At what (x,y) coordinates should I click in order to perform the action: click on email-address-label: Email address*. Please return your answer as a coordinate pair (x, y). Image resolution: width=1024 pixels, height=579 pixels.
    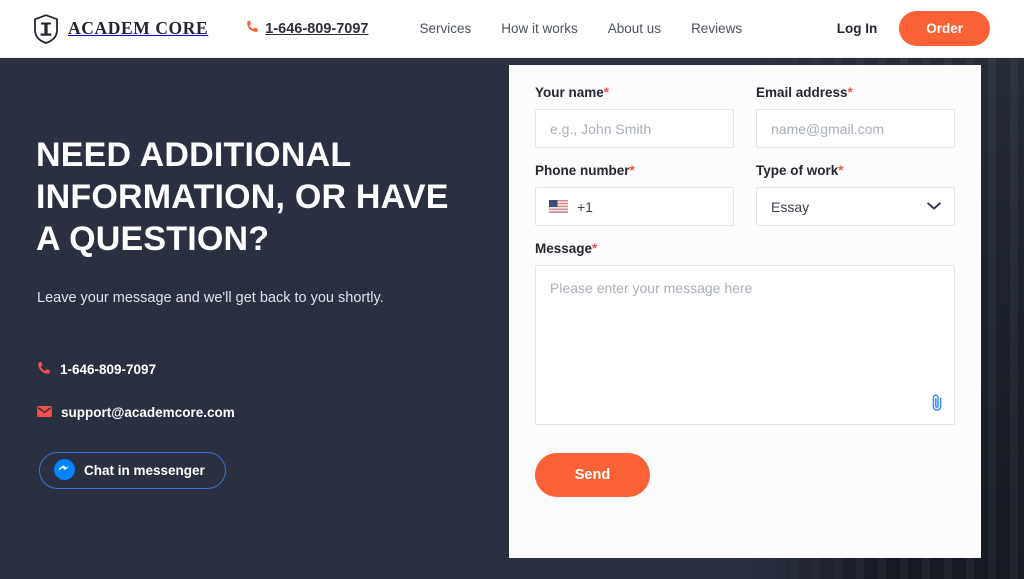
    Looking at the image, I should click on (855, 92).